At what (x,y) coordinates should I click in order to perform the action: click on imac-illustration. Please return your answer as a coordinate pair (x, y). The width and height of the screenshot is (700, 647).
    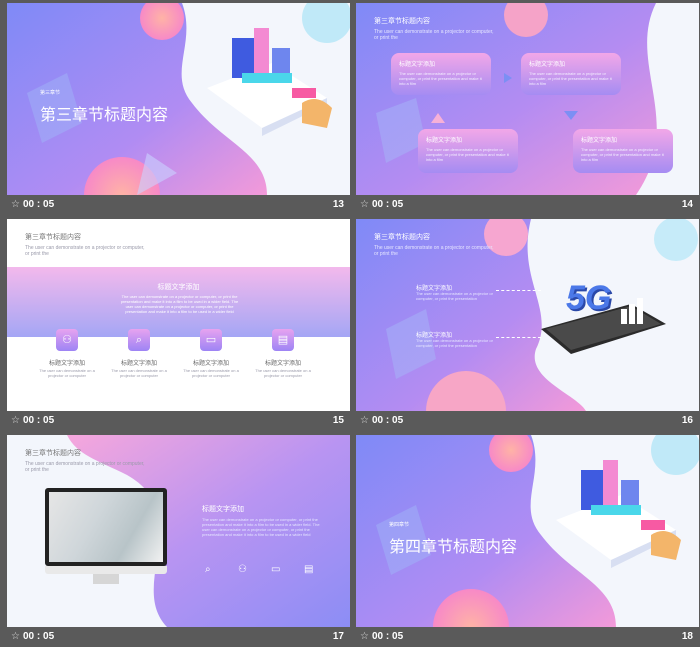
    Looking at the image, I should click on (106, 538).